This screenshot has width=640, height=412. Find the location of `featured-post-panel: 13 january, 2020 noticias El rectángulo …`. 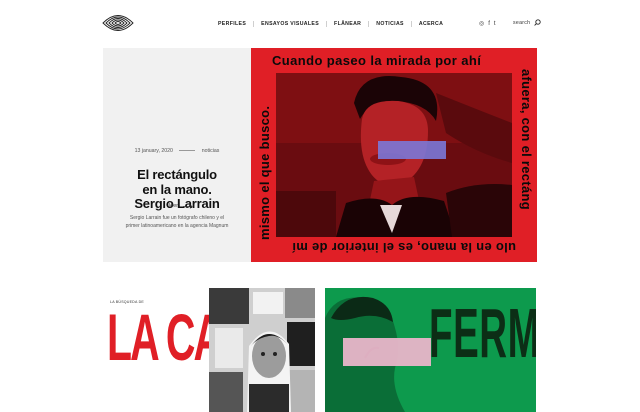

featured-post-panel: 13 january, 2020 noticias El rectángulo … is located at coordinates (177, 155).